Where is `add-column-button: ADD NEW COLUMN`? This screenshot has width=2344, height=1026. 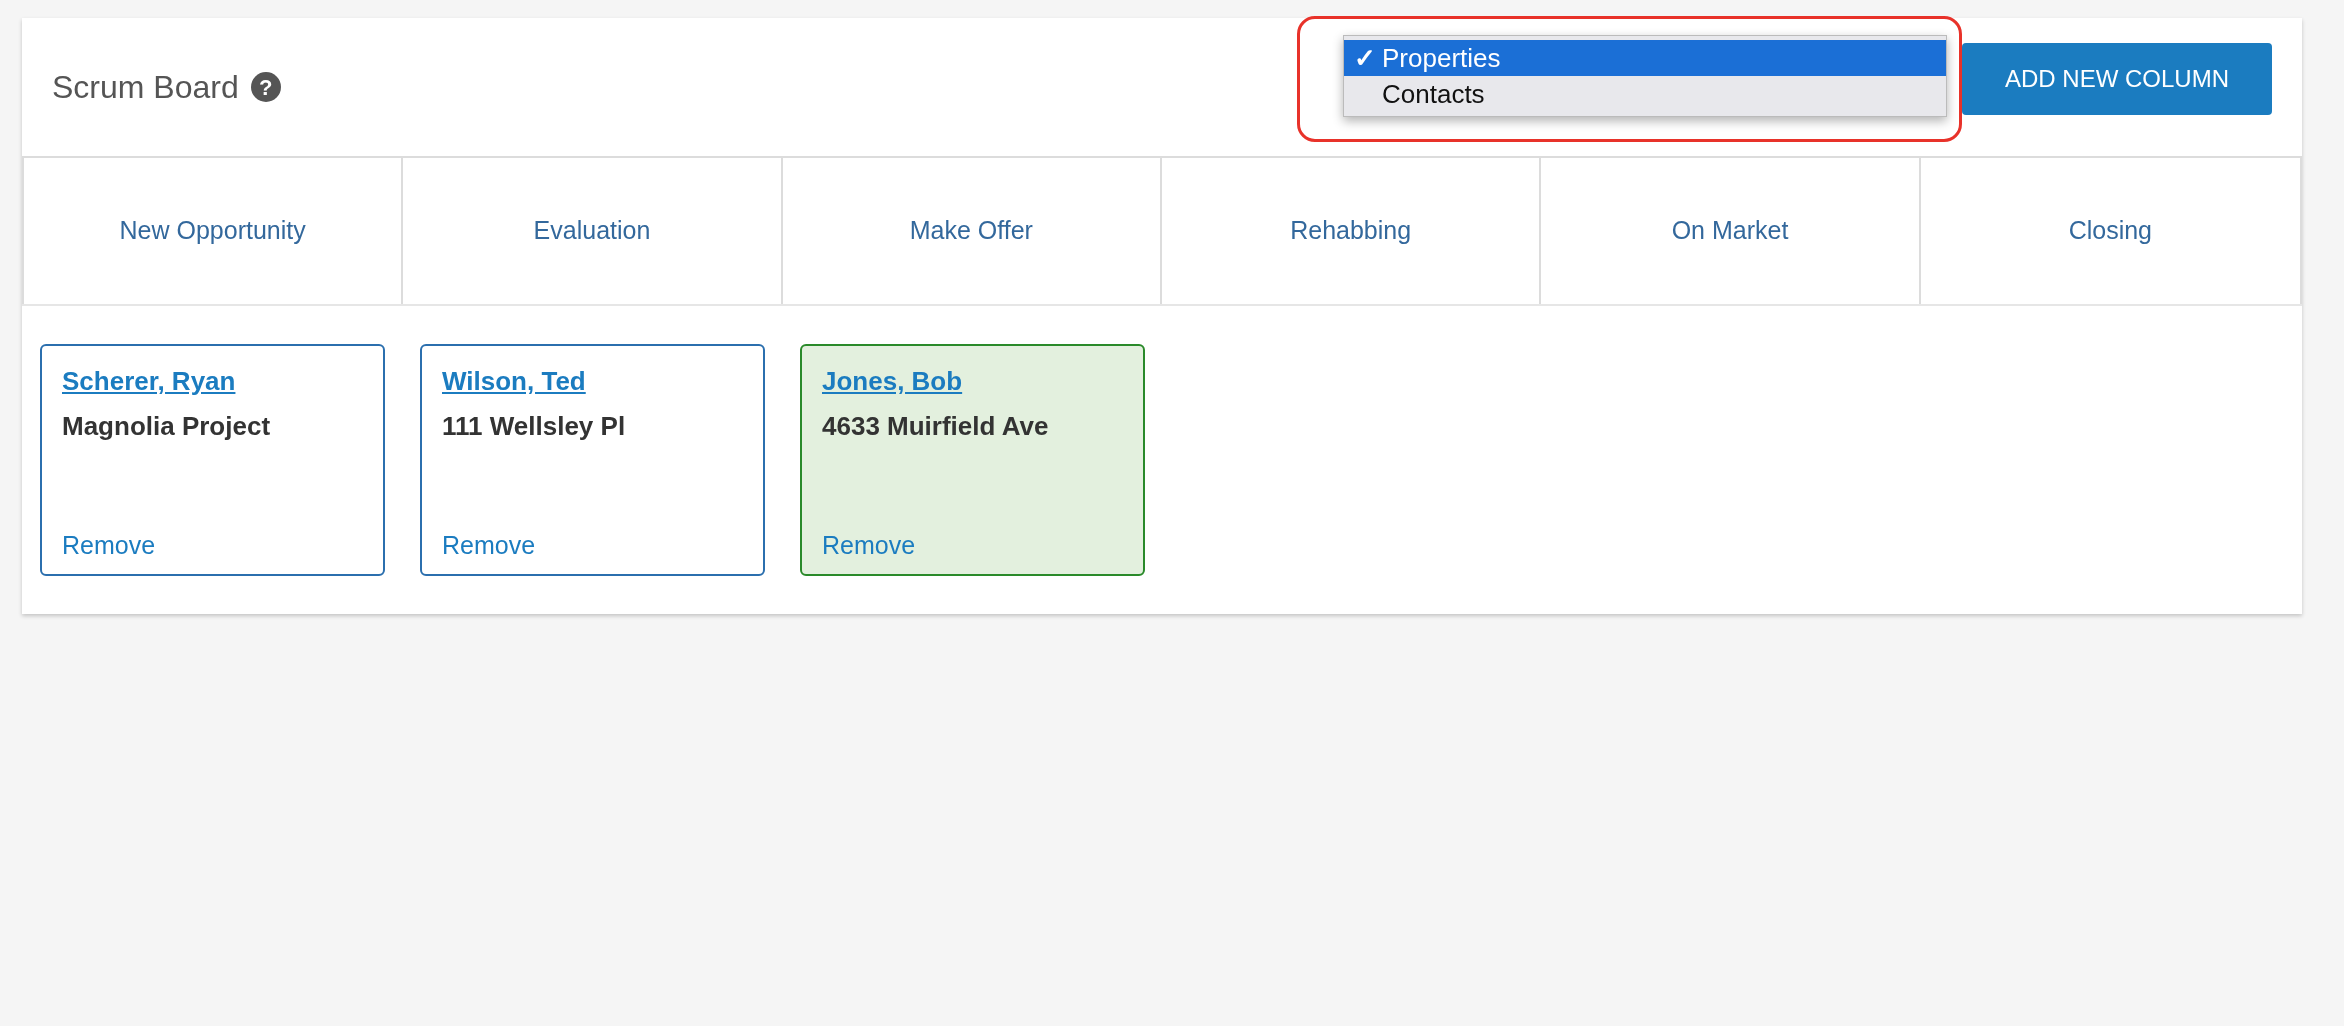 add-column-button: ADD NEW COLUMN is located at coordinates (2117, 79).